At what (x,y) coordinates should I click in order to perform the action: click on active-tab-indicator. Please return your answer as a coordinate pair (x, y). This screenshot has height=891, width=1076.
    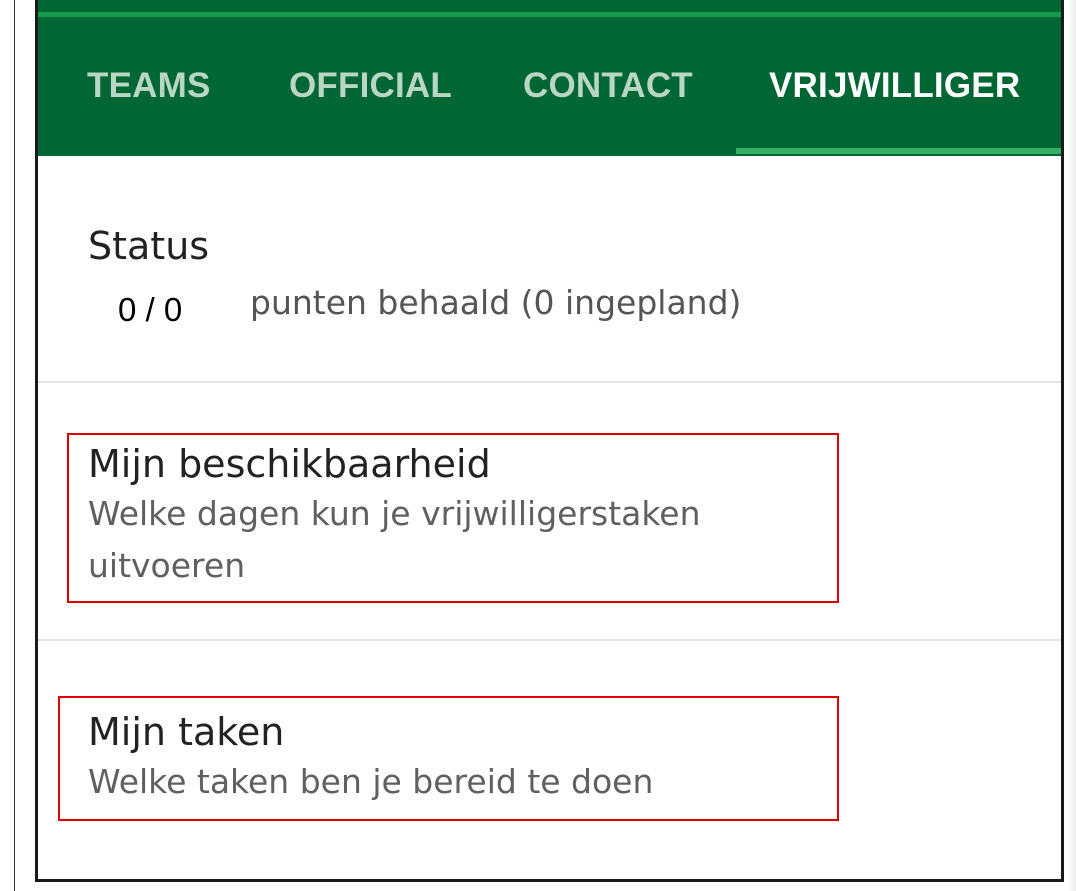
    Looking at the image, I should click on (898, 151).